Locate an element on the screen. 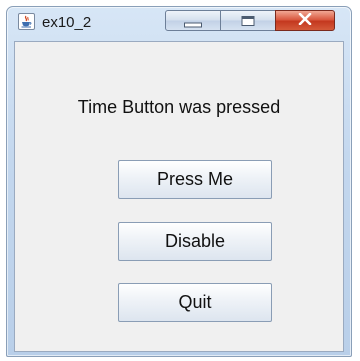 This screenshot has width=360, height=361. title-bar: ex10_2 is located at coordinates (179, 22).